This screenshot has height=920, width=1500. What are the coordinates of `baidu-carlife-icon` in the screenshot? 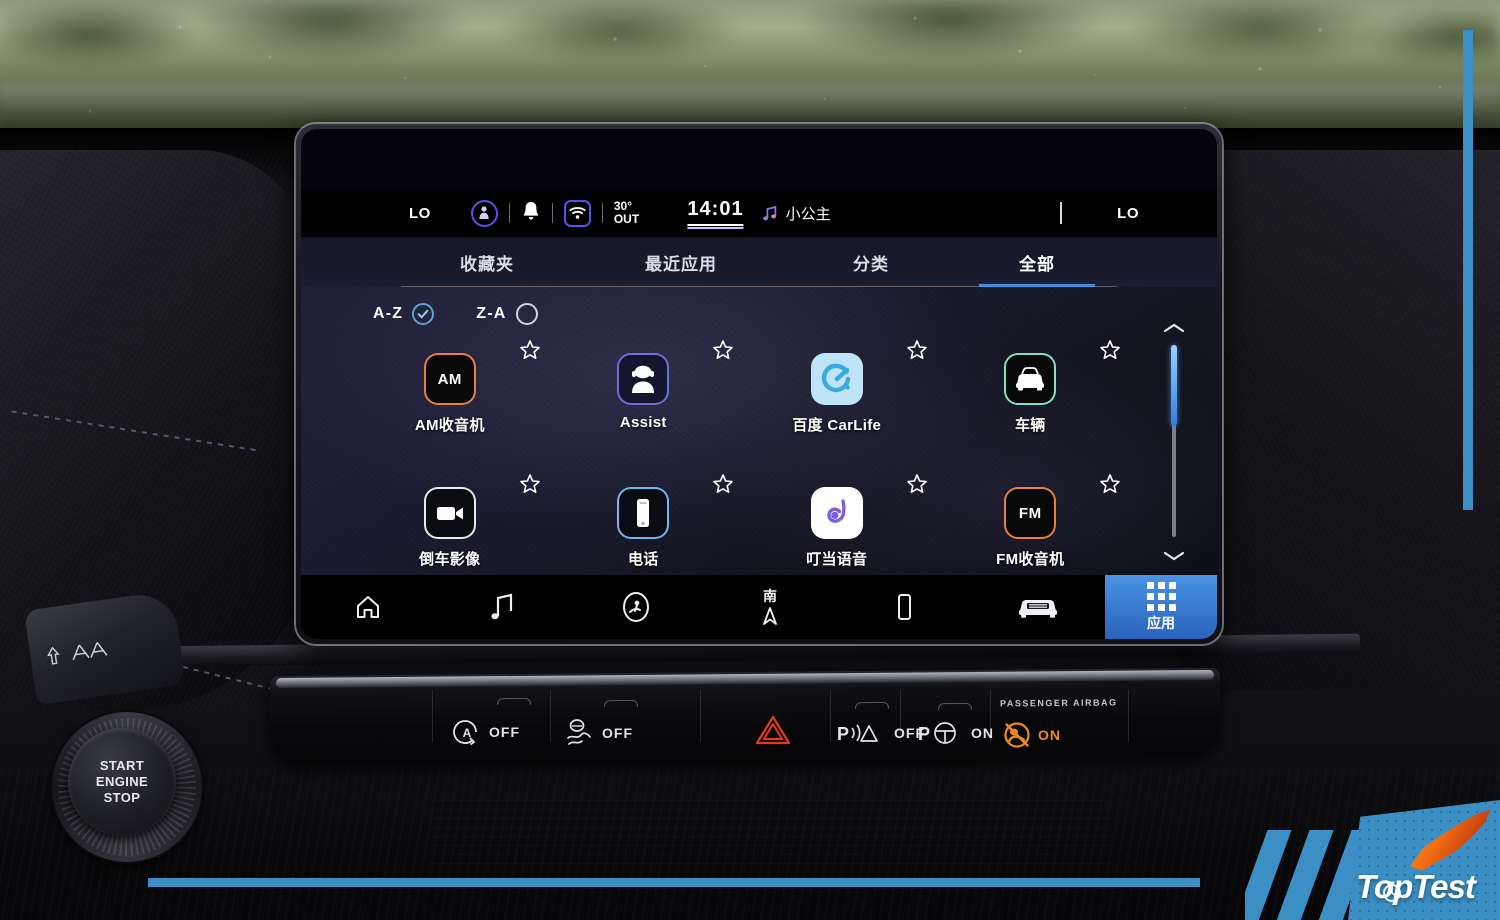 It's located at (836, 379).